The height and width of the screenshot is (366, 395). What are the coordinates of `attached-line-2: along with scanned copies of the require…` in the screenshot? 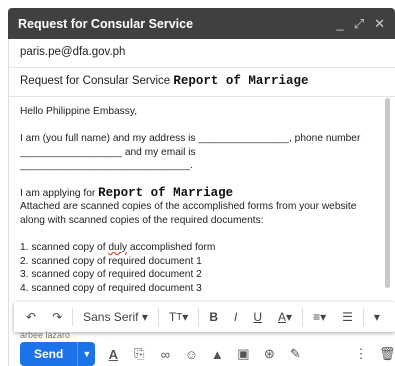 It's located at (142, 220).